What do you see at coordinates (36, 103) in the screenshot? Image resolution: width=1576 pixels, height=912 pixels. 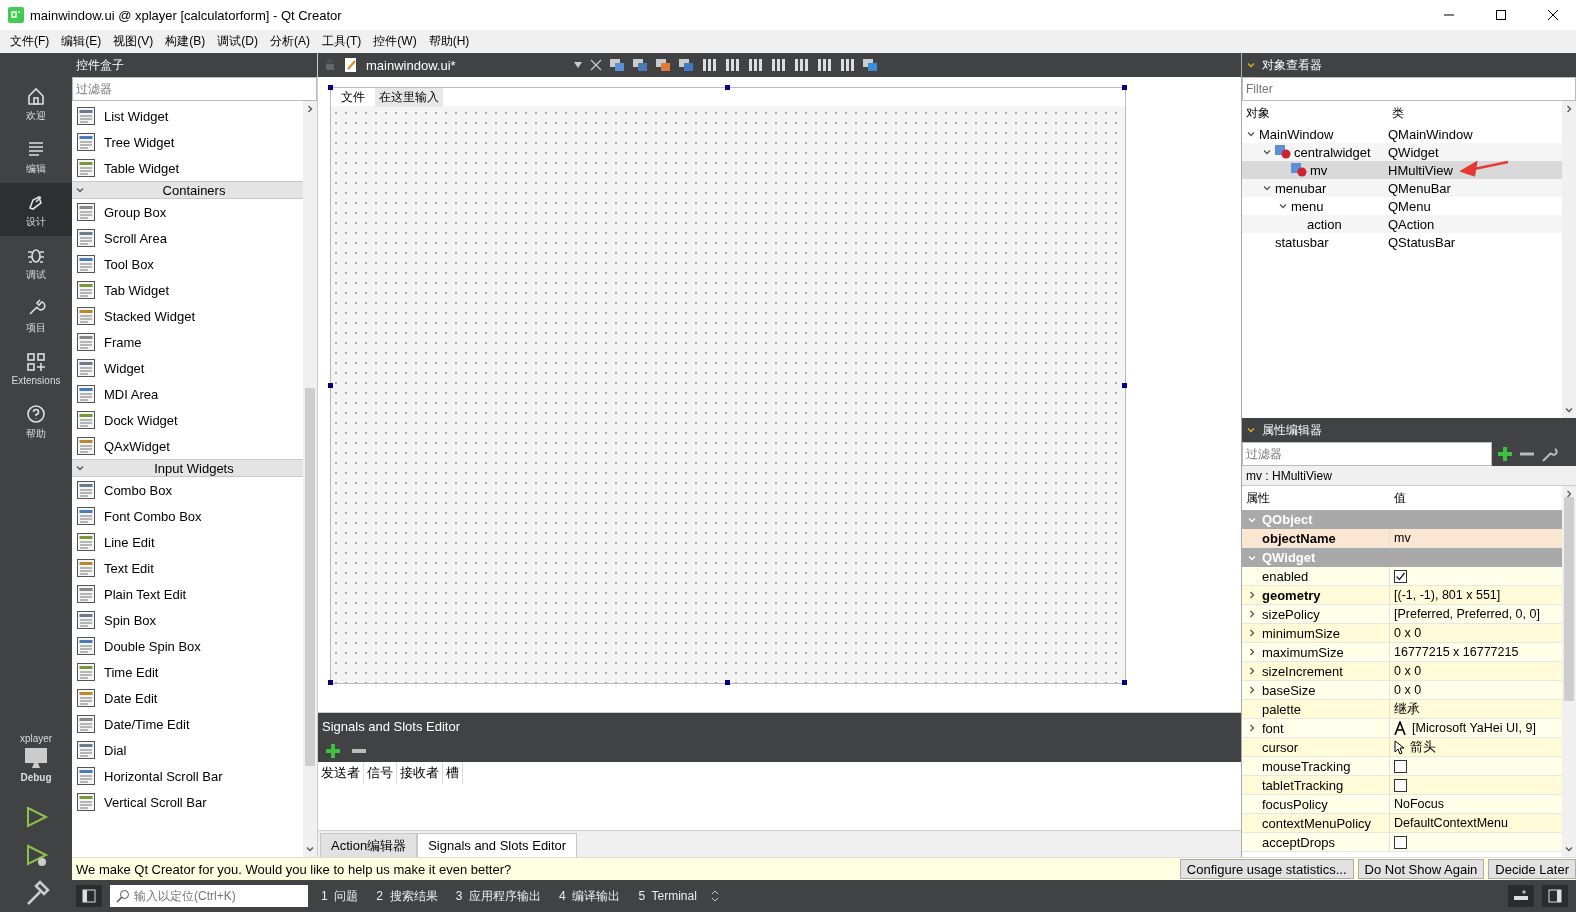 I see `mode-tab: 欢迎` at bounding box center [36, 103].